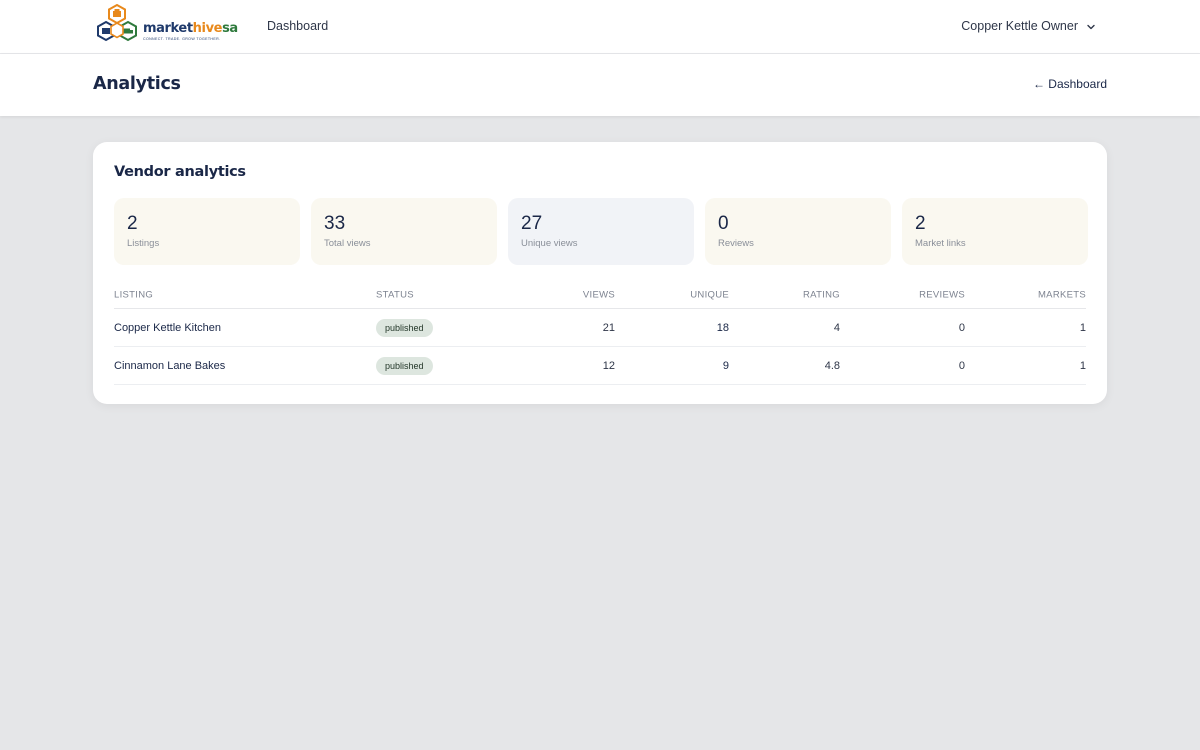 The width and height of the screenshot is (1200, 750). What do you see at coordinates (347, 243) in the screenshot?
I see `stat-label: Total views` at bounding box center [347, 243].